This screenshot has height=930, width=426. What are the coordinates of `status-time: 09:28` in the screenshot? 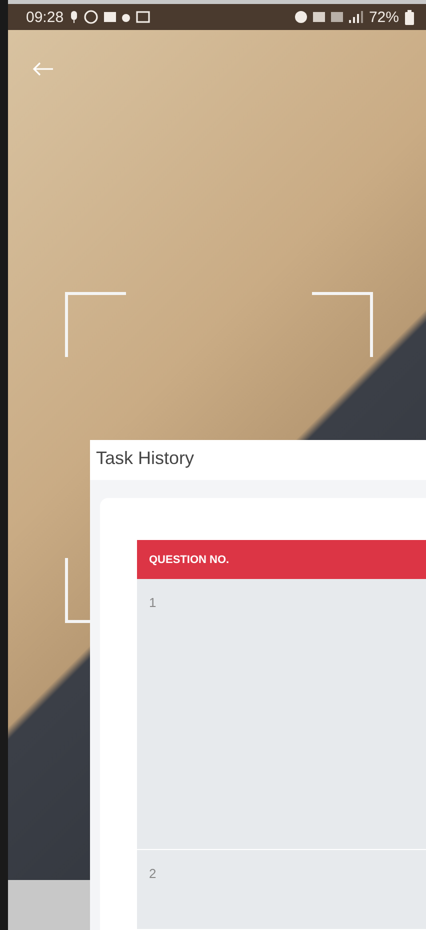 It's located at (45, 17).